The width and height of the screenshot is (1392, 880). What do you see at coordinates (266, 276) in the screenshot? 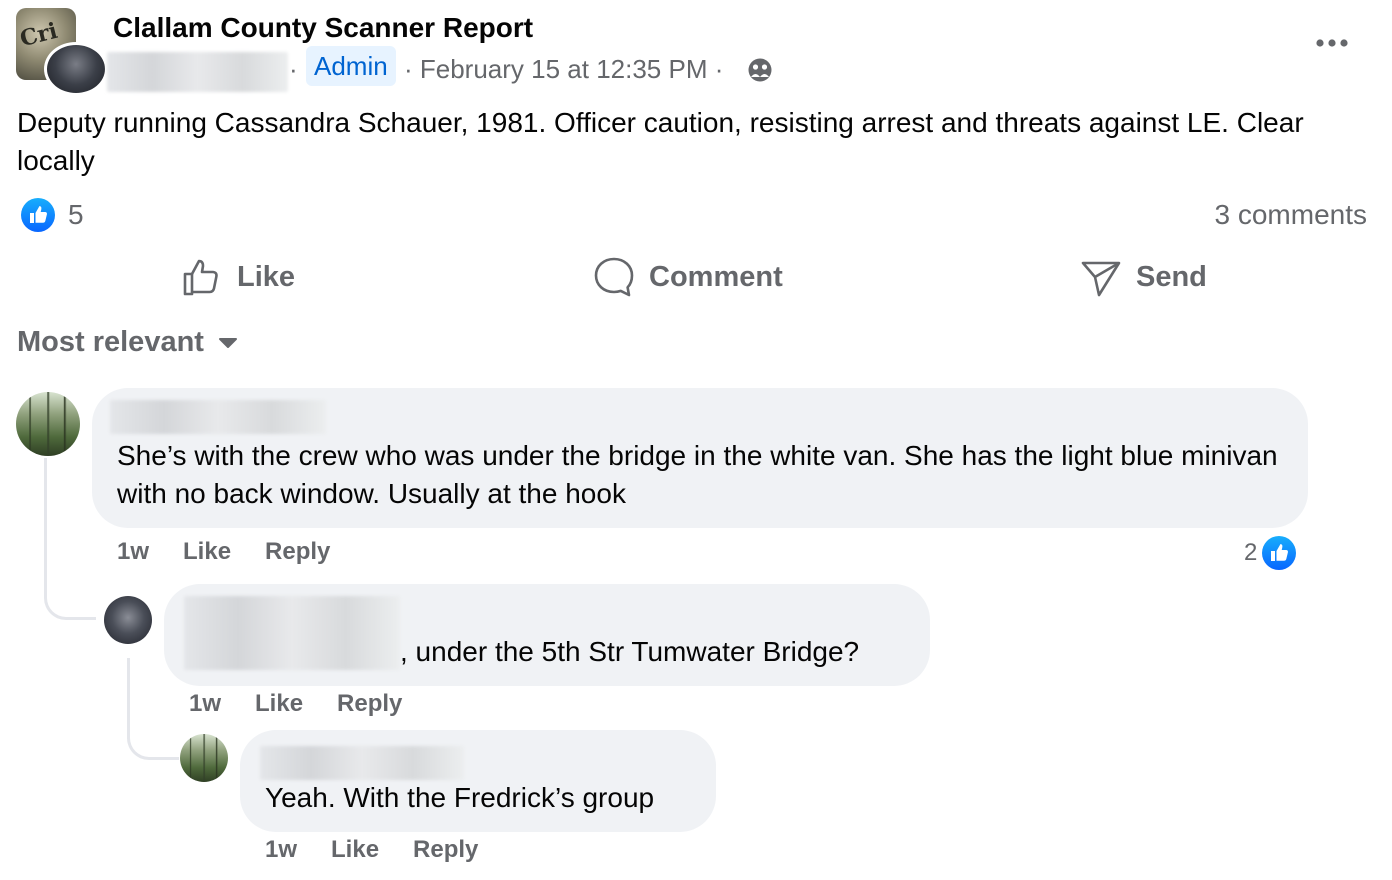
I see `like-label: Like` at bounding box center [266, 276].